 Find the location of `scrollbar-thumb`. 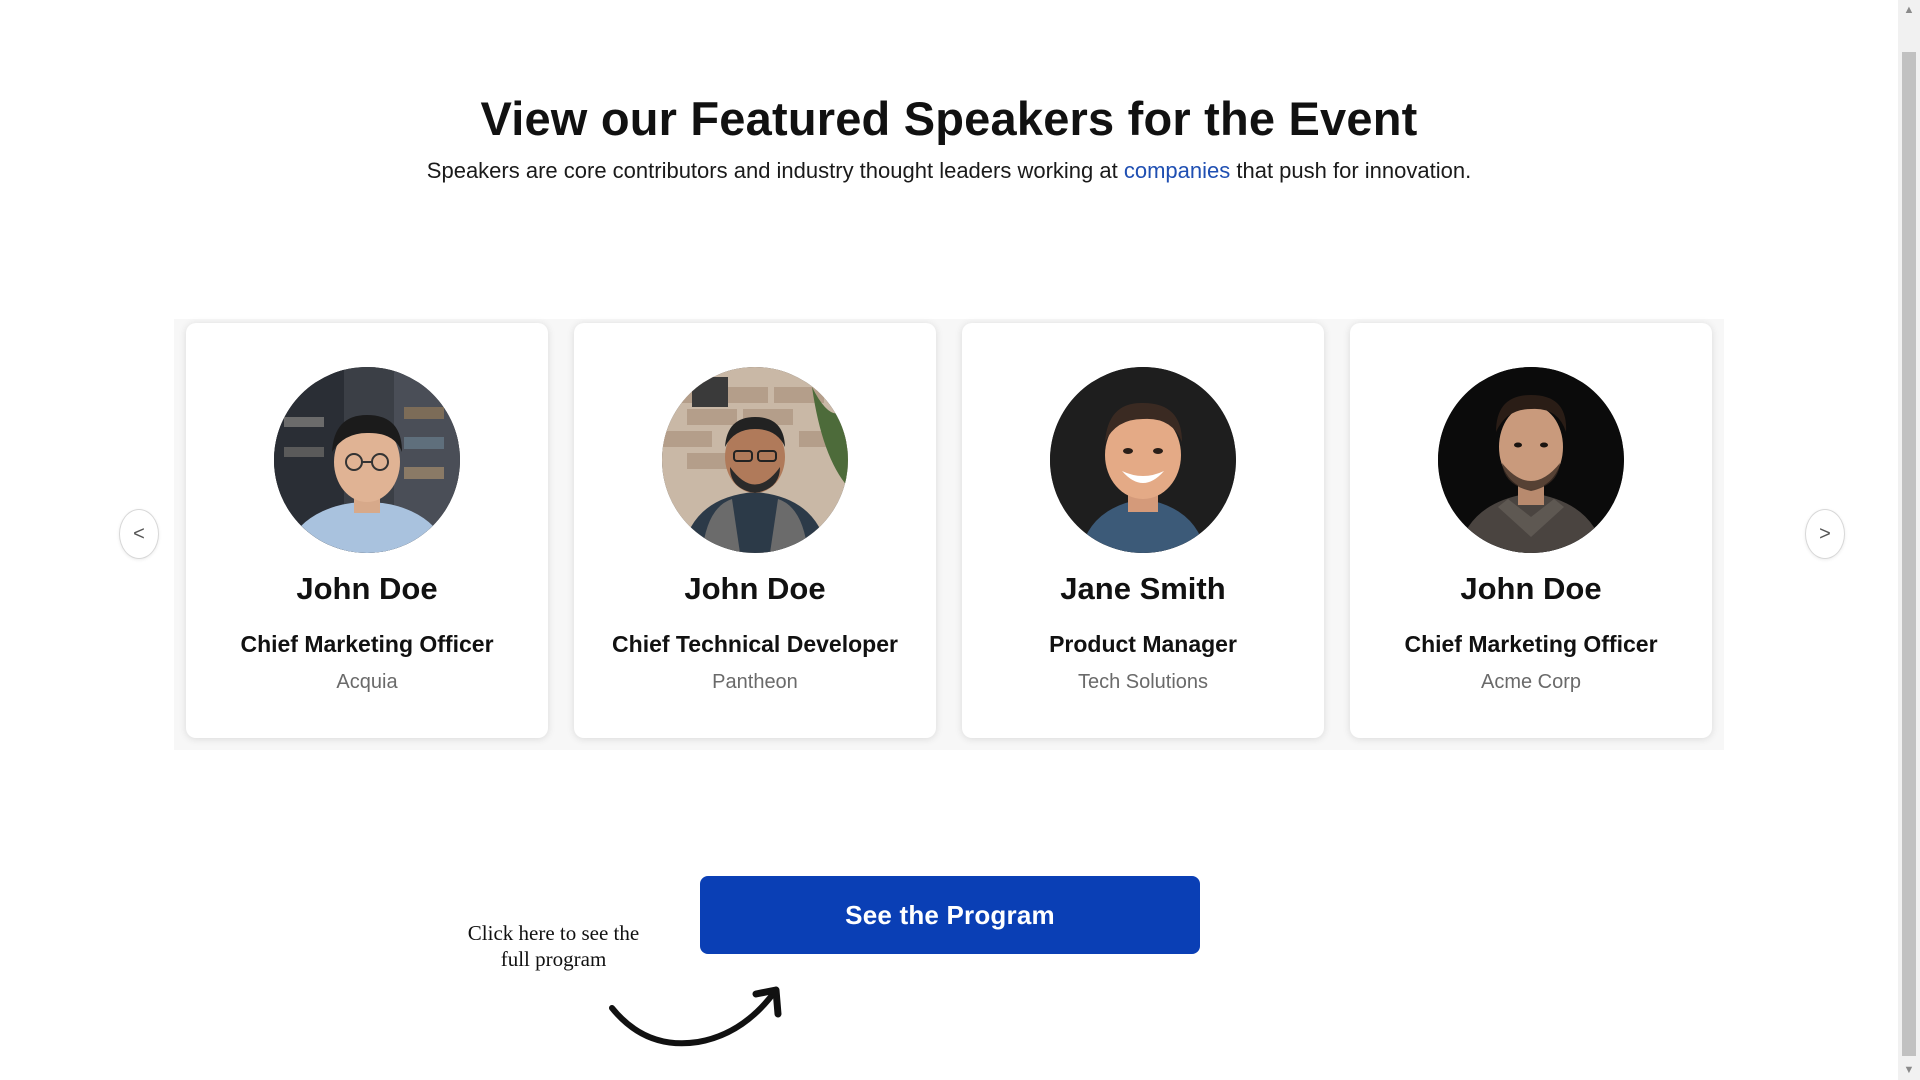

scrollbar-thumb is located at coordinates (1909, 554).